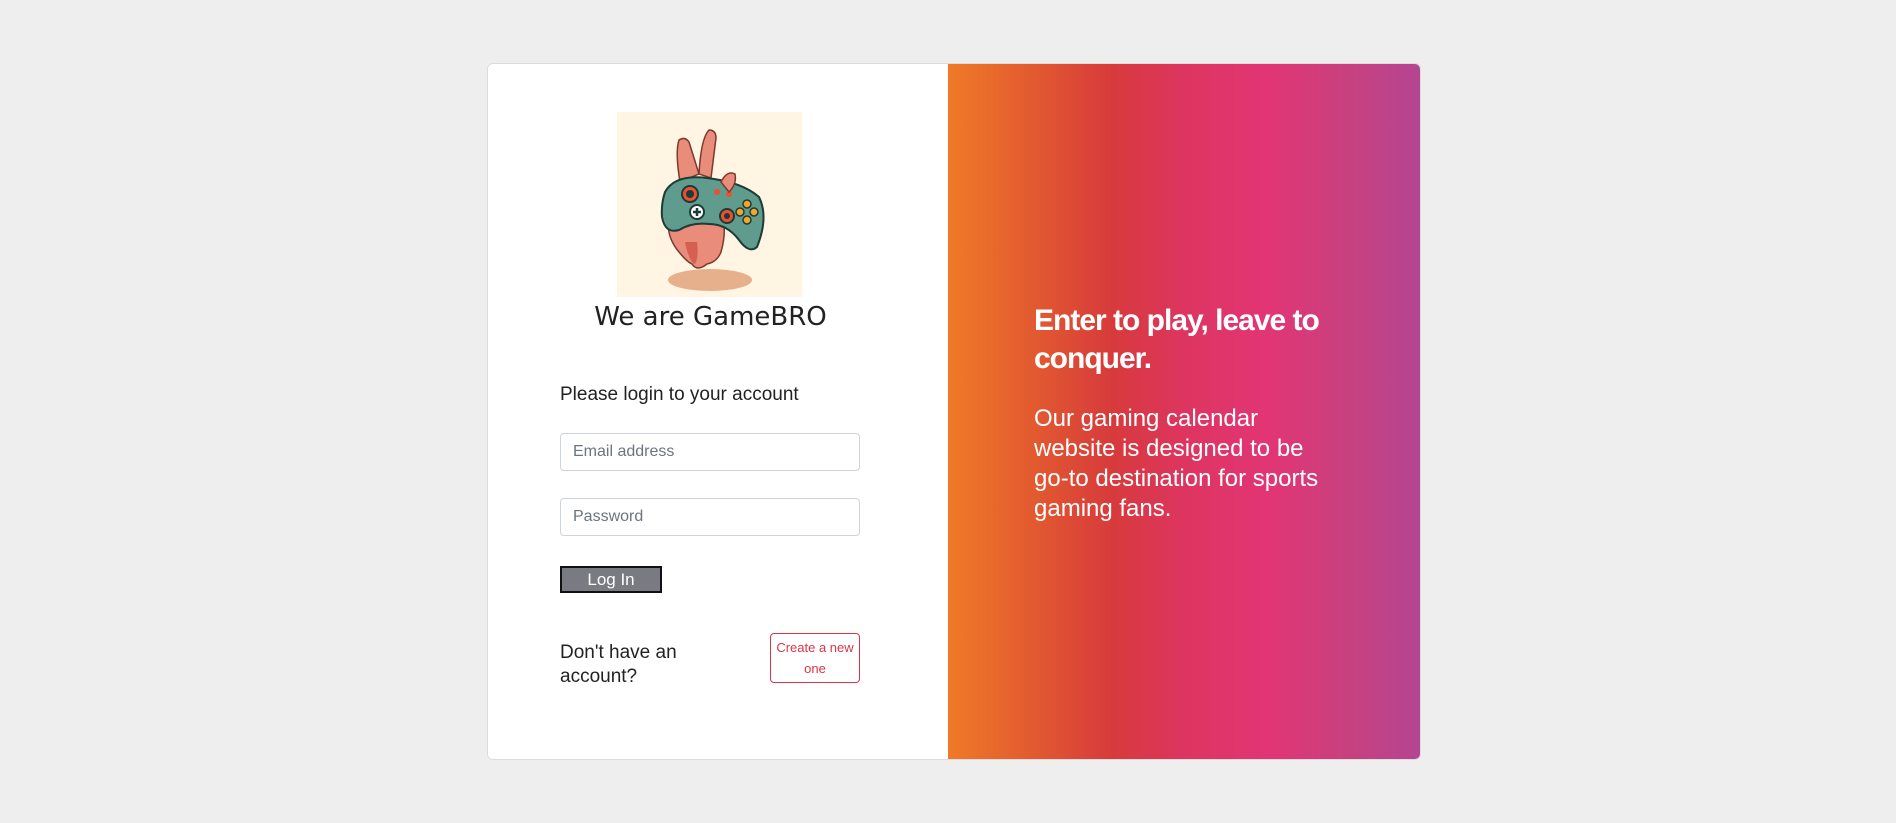  Describe the element at coordinates (1177, 339) in the screenshot. I see `promo-tagline: Enter to play, leave to conquer.` at that location.